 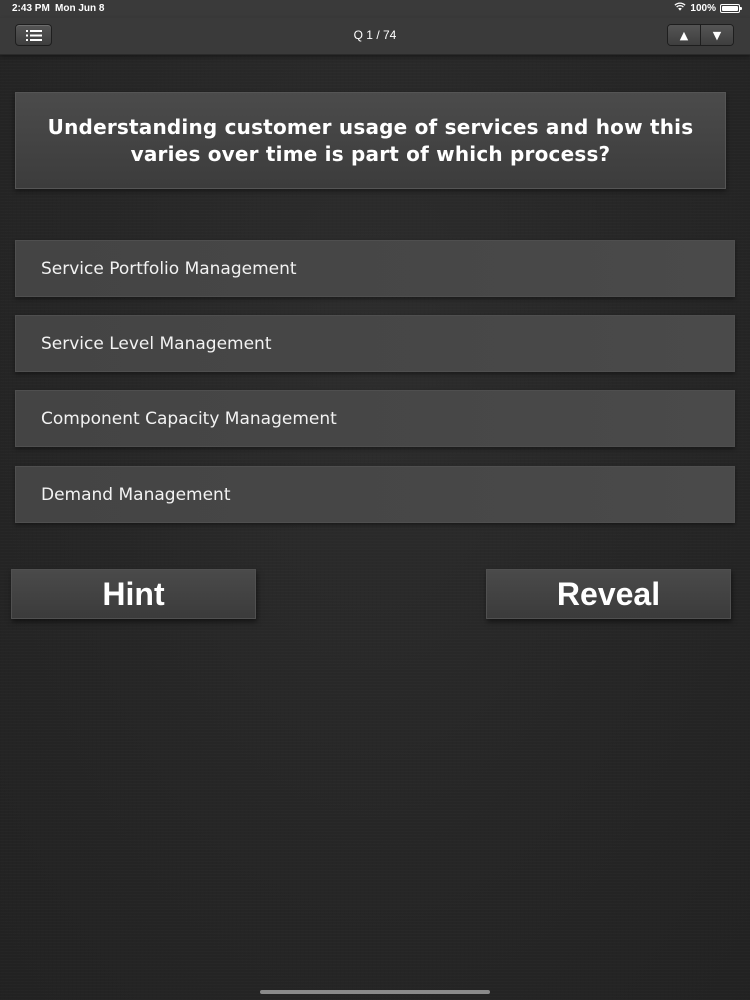 What do you see at coordinates (189, 418) in the screenshot?
I see `answer-label: Component Capacity Management` at bounding box center [189, 418].